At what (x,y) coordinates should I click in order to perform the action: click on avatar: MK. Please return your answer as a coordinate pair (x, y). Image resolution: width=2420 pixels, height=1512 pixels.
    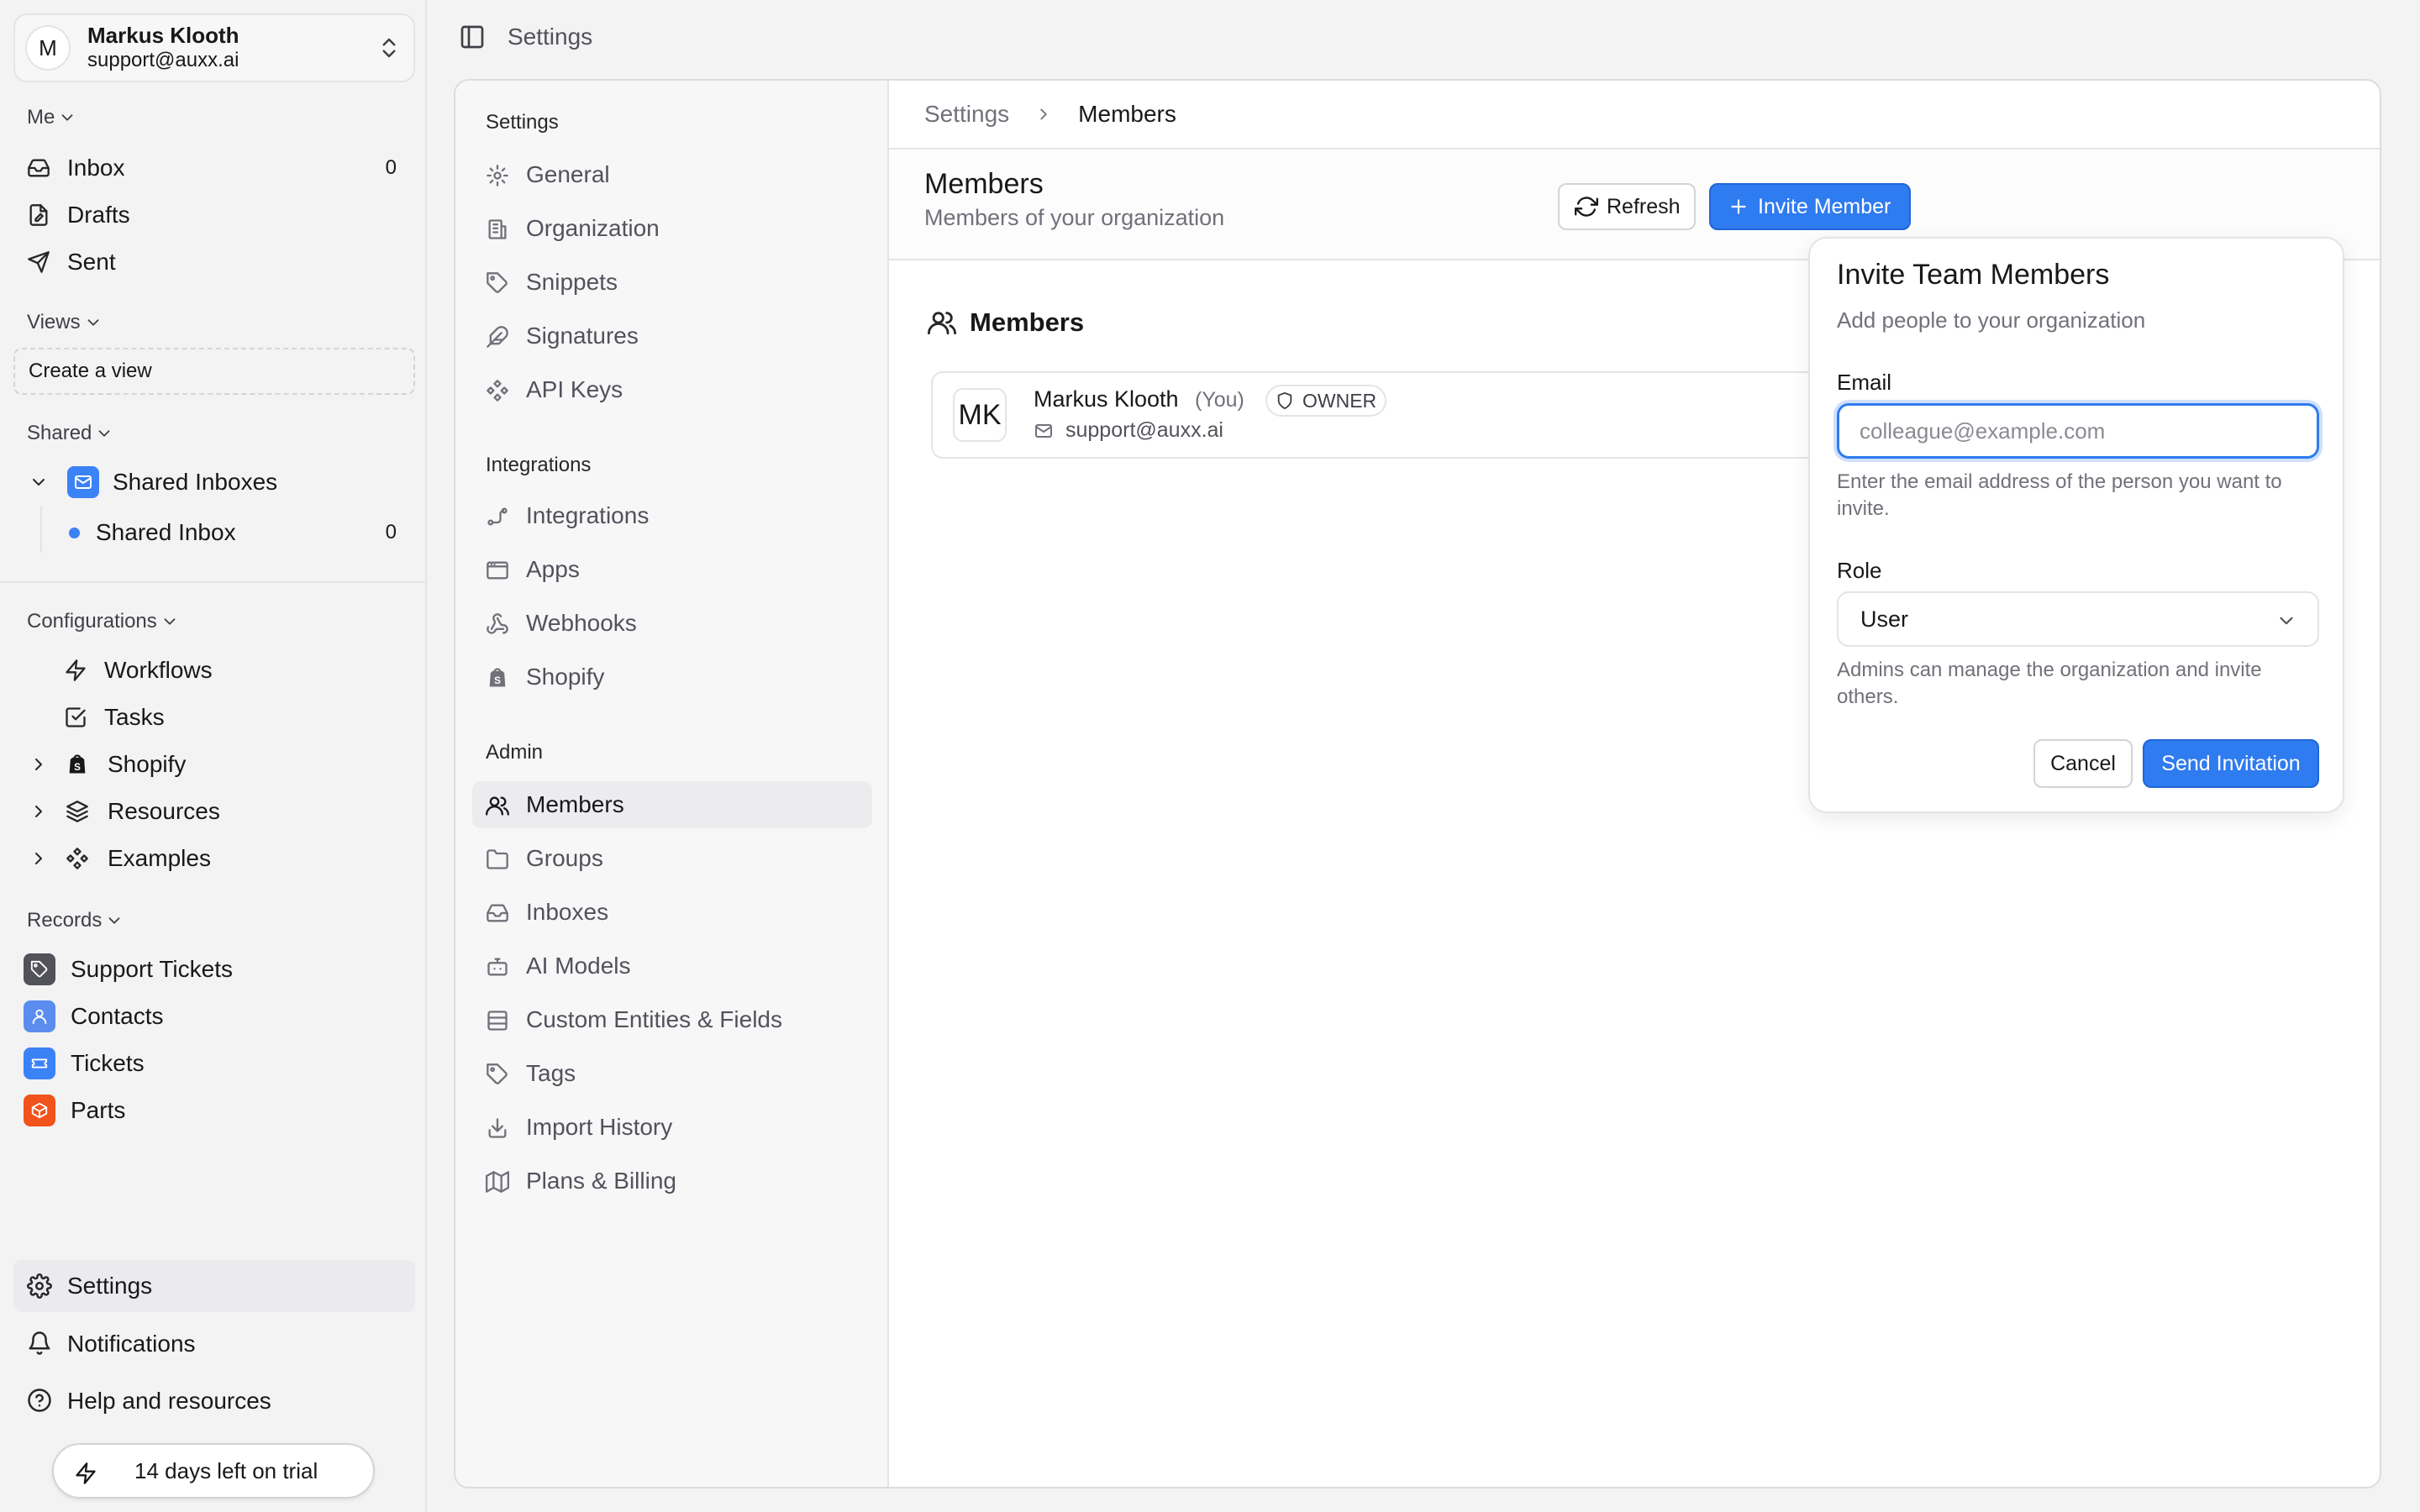
    Looking at the image, I should click on (980, 415).